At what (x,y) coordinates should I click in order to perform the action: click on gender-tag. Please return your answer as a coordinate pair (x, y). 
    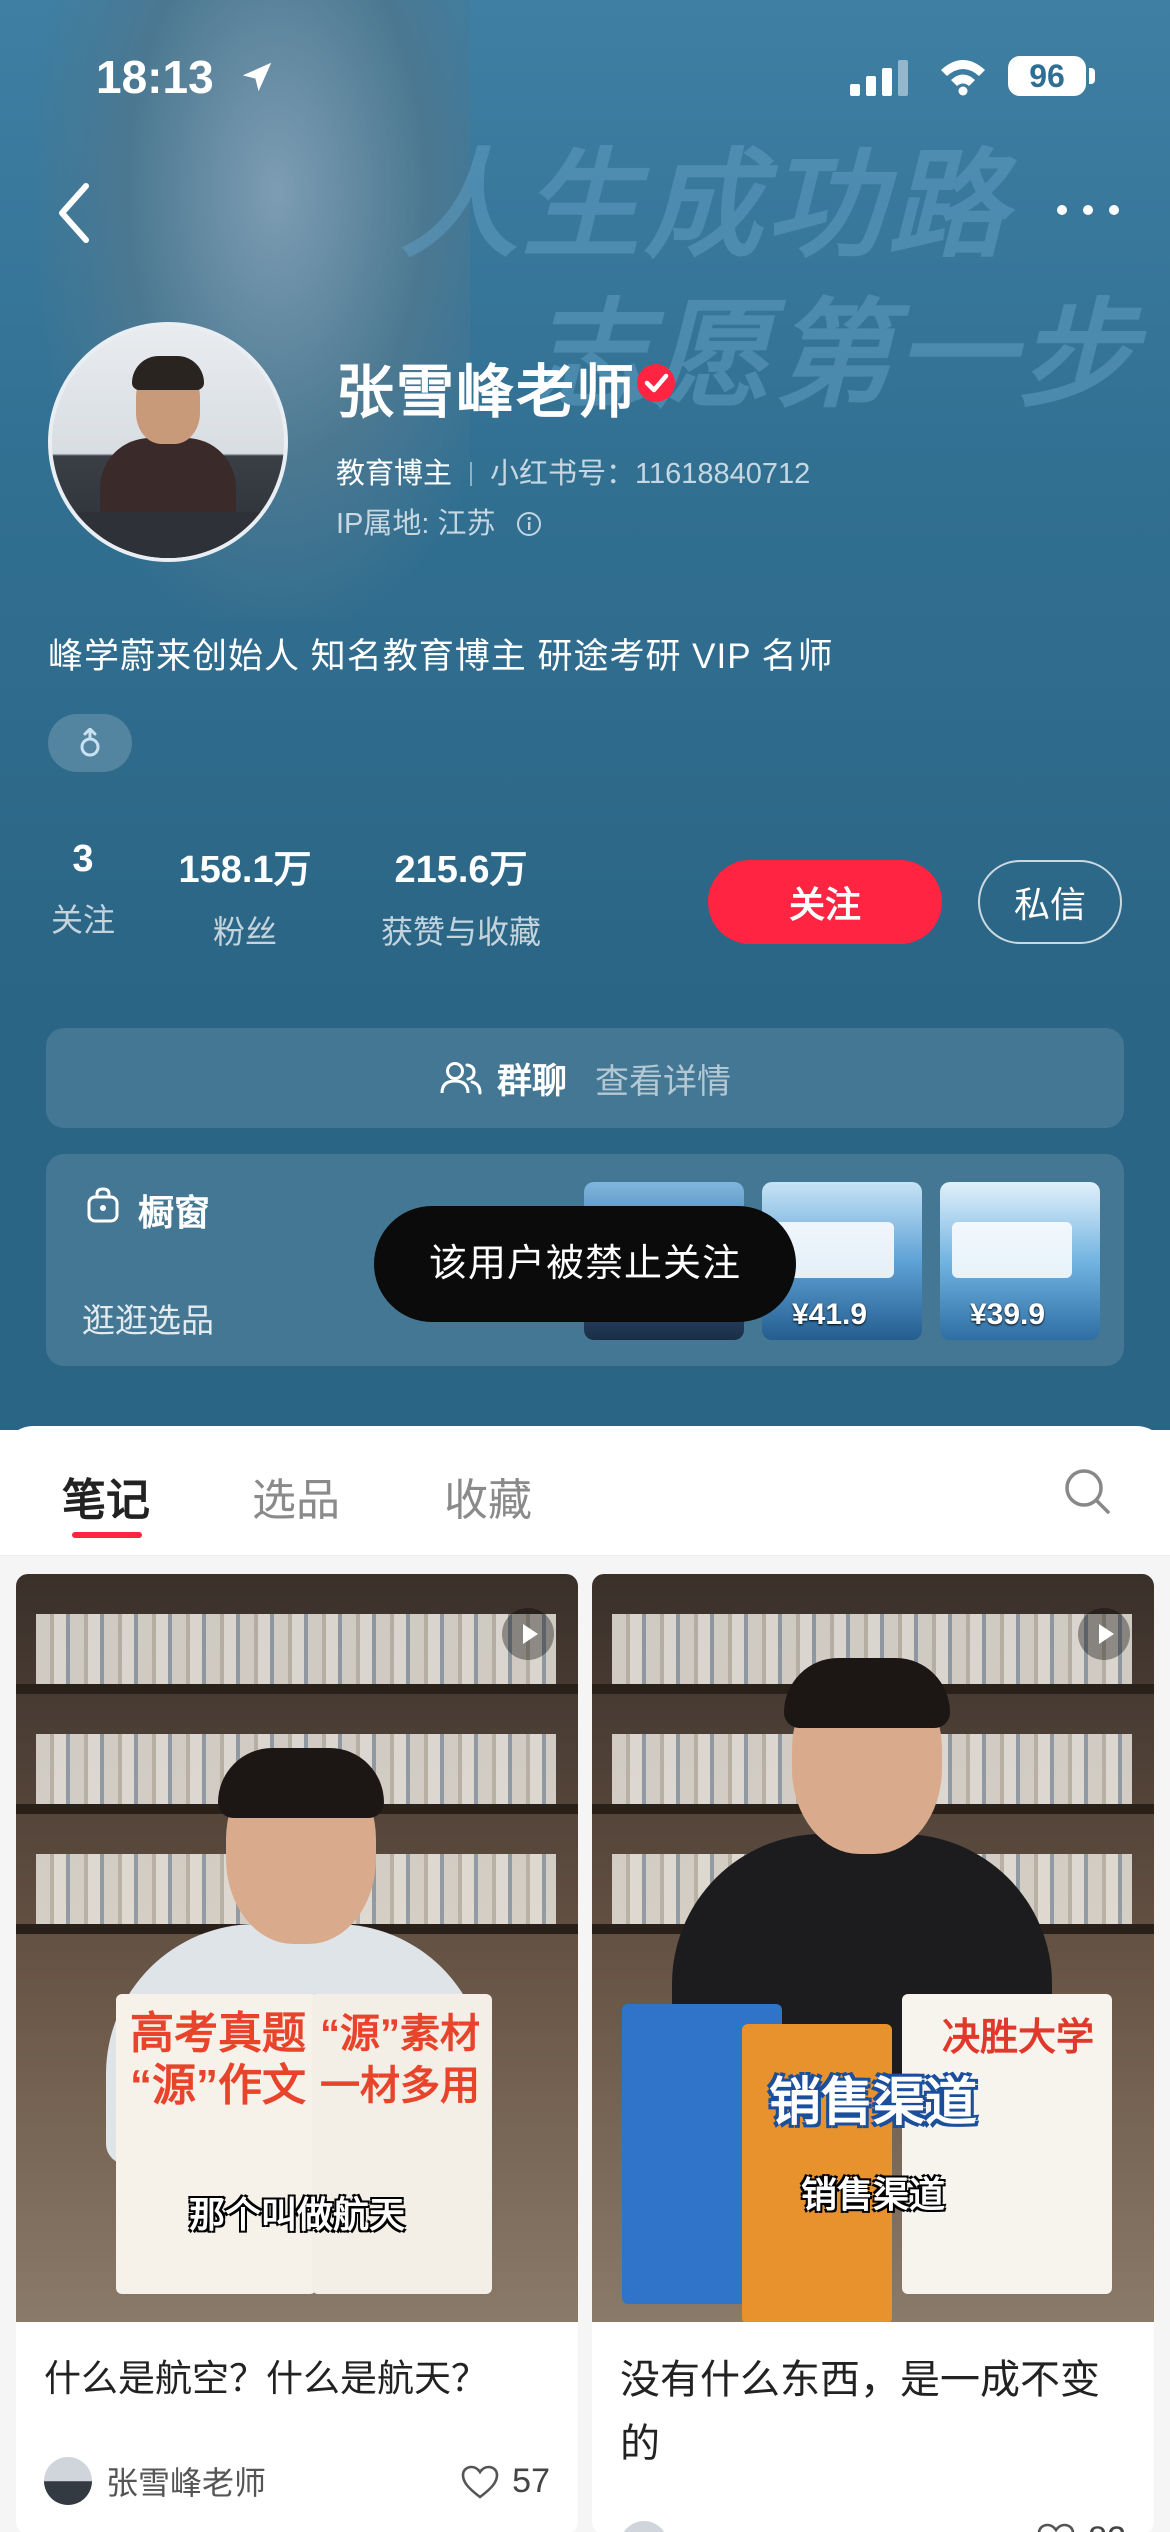
    Looking at the image, I should click on (90, 743).